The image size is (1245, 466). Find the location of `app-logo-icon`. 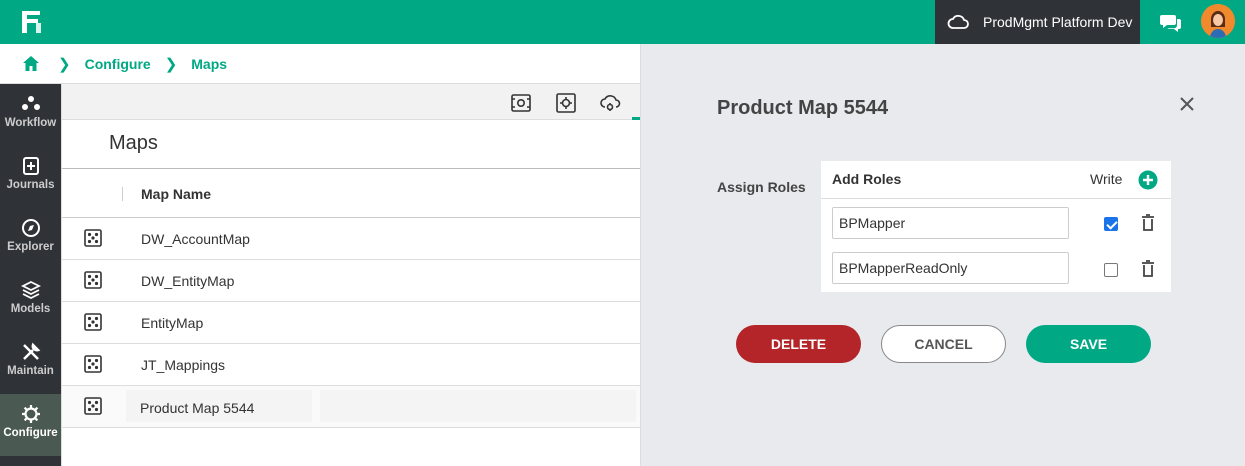

app-logo-icon is located at coordinates (32, 22).